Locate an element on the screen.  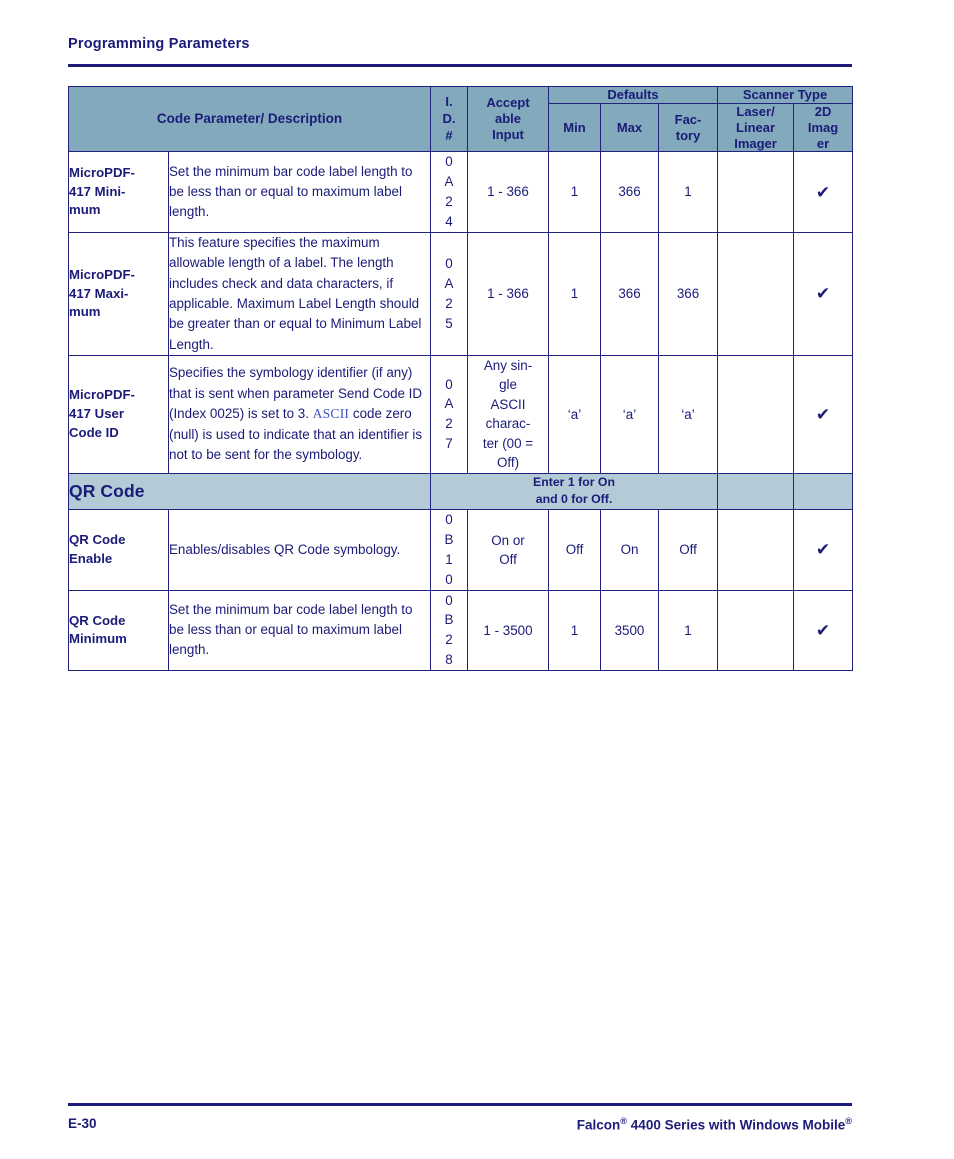
header-id-number: I. D. # is located at coordinates (449, 119).